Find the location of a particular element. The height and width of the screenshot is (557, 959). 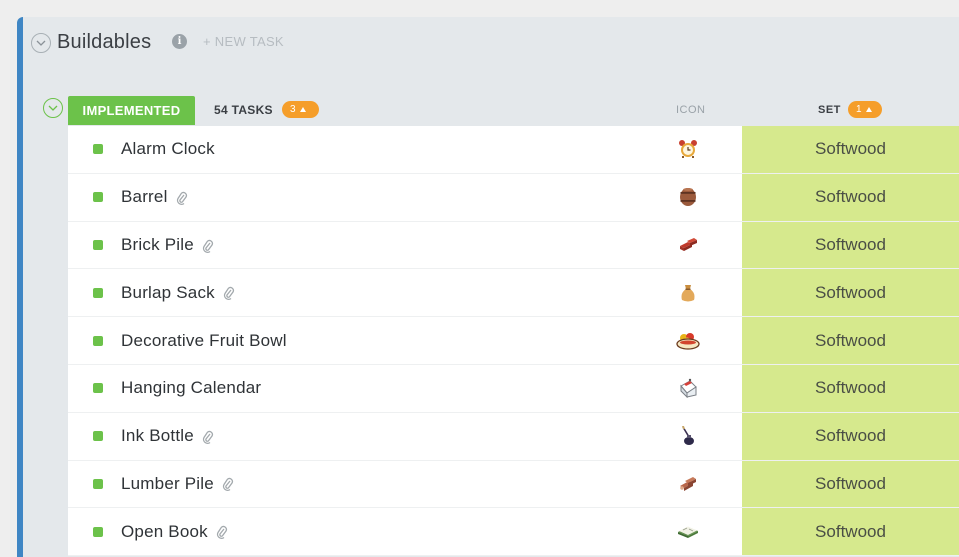

task-name-text: Lumber Pile is located at coordinates (167, 483).